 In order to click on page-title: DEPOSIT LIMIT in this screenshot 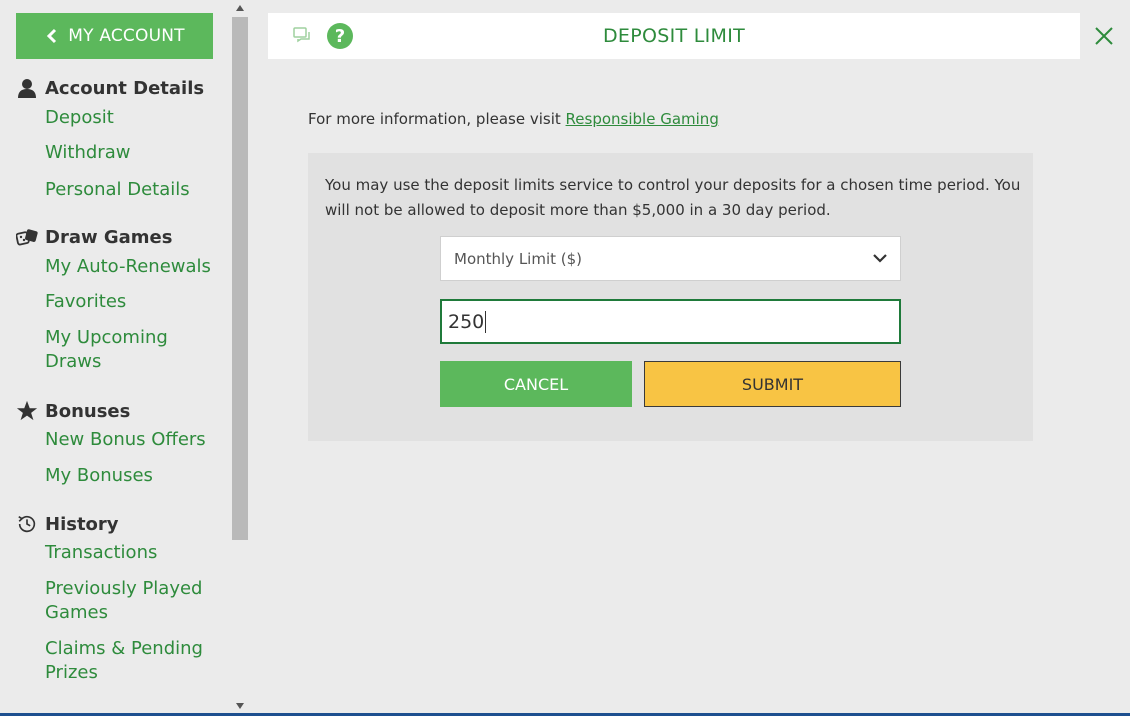, I will do `click(674, 36)`.